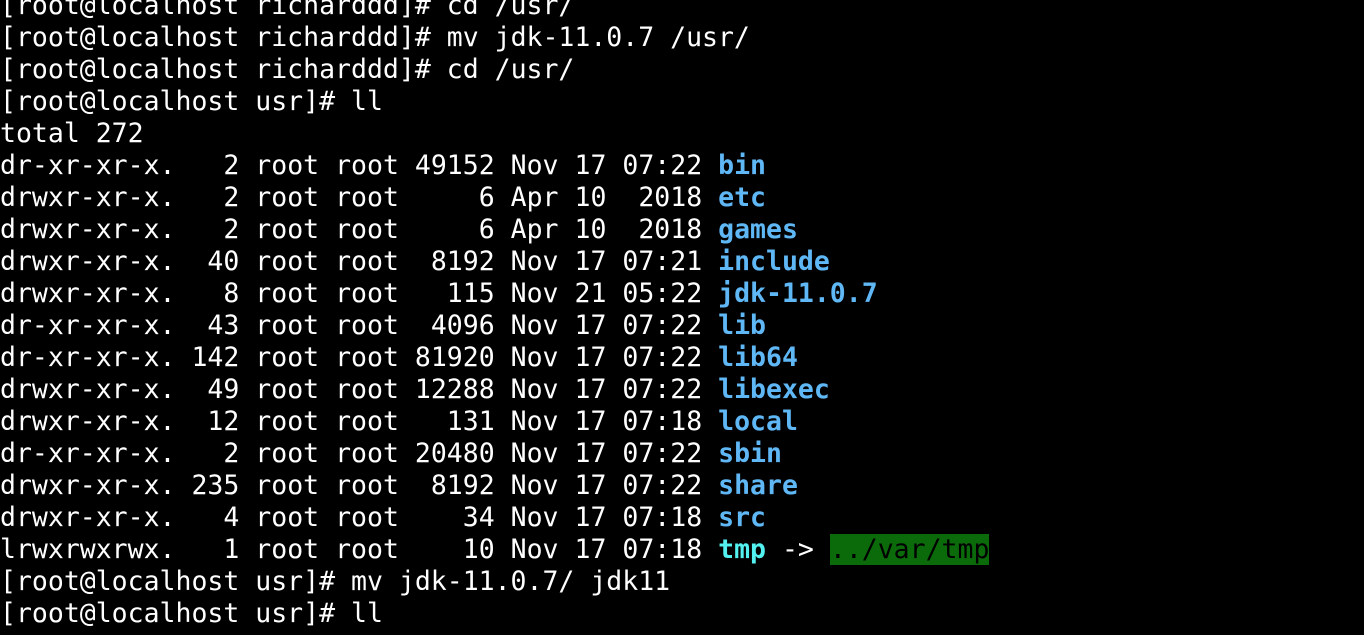 The width and height of the screenshot is (1364, 635). Describe the element at coordinates (758, 357) in the screenshot. I see `directory-name: lib64` at that location.